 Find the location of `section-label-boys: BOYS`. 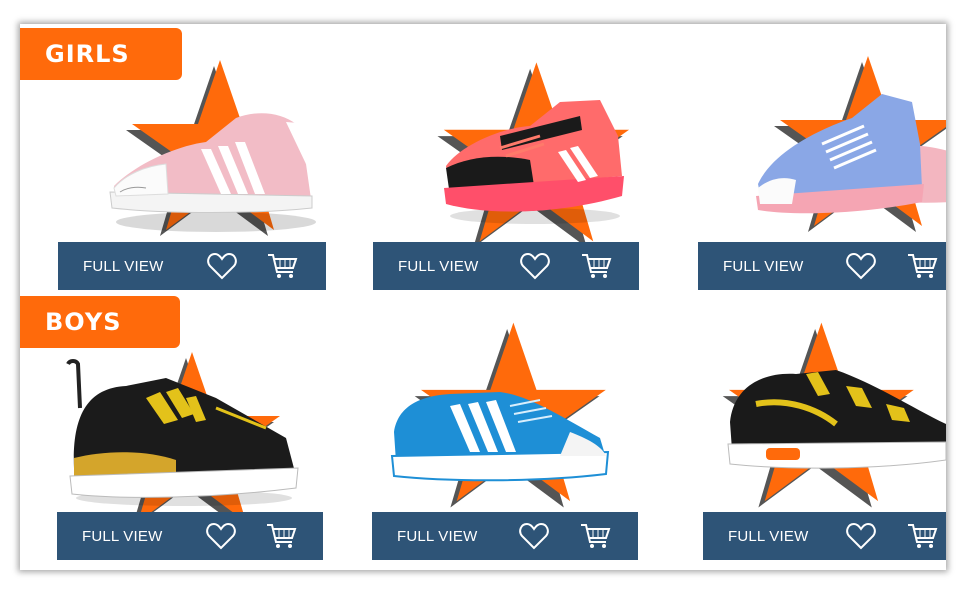

section-label-boys: BOYS is located at coordinates (100, 322).